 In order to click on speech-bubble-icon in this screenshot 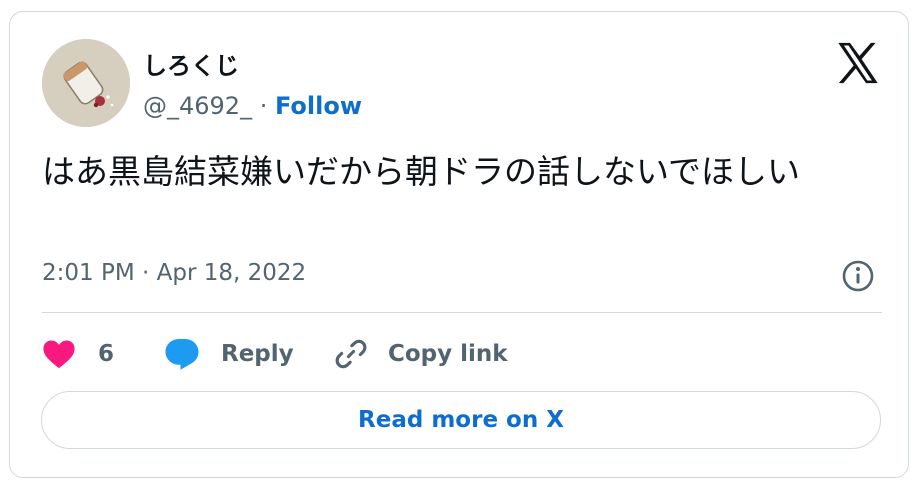, I will do `click(182, 354)`.